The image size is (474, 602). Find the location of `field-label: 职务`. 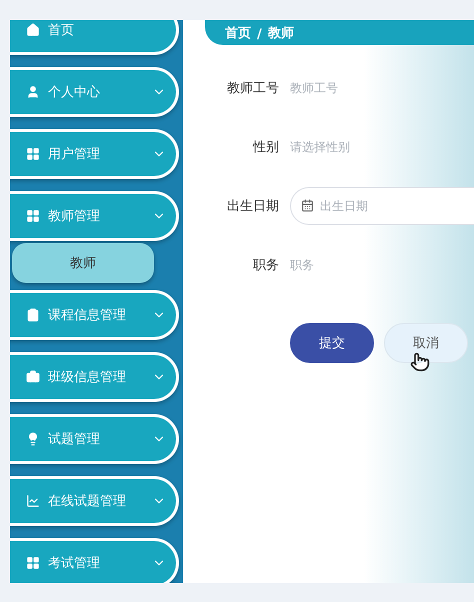

field-label: 职务 is located at coordinates (265, 265).